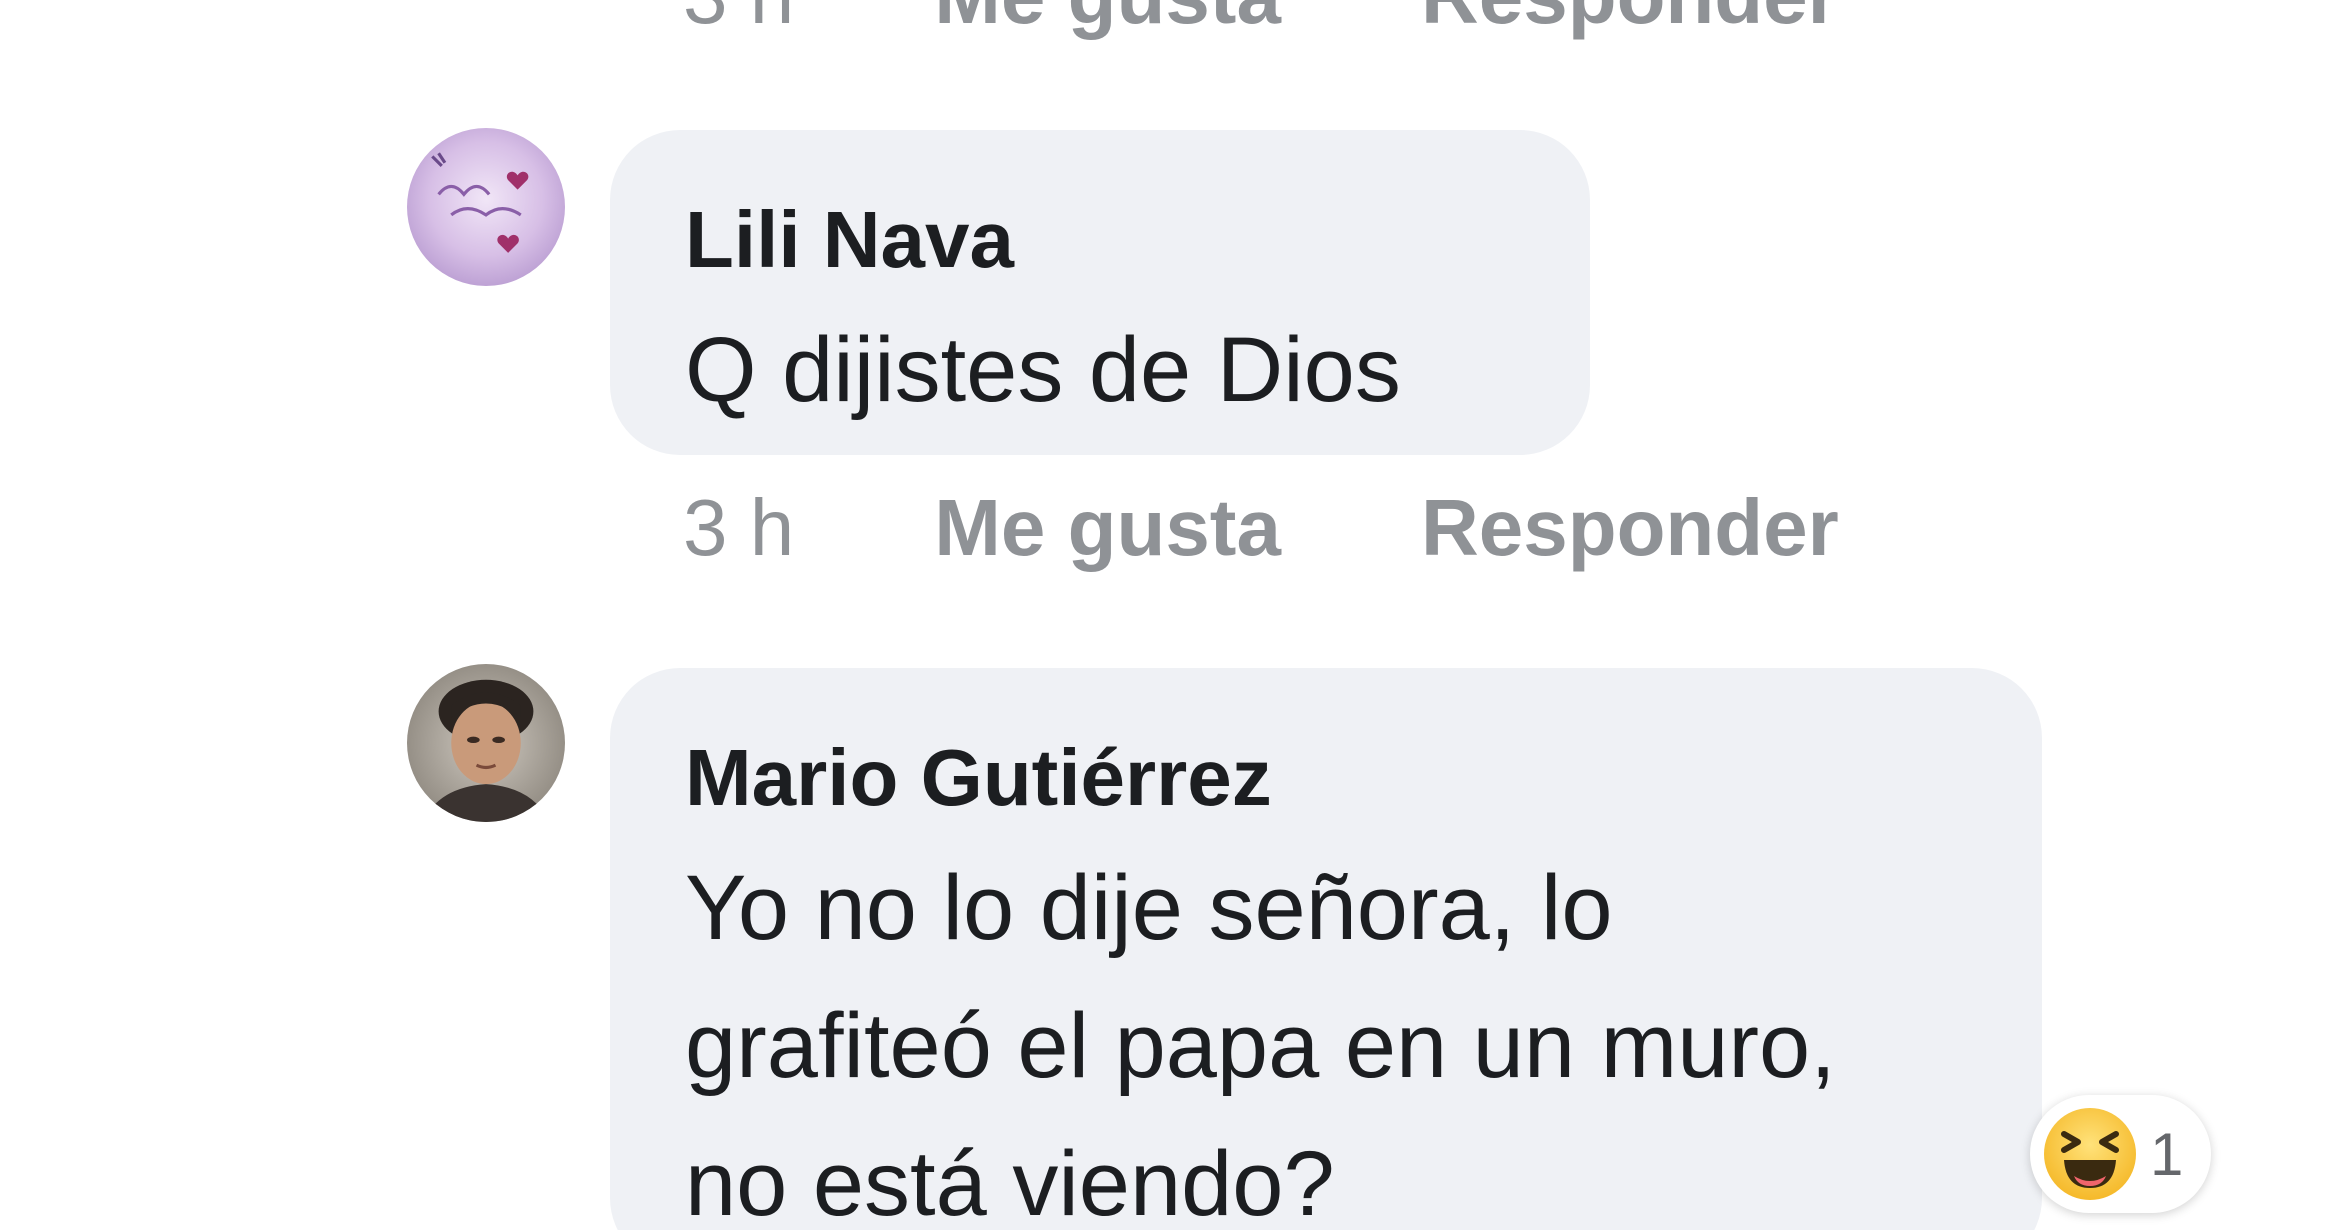 Image resolution: width=2350 pixels, height=1230 pixels. Describe the element at coordinates (2090, 1154) in the screenshot. I see `haha-emoji-icon` at that location.